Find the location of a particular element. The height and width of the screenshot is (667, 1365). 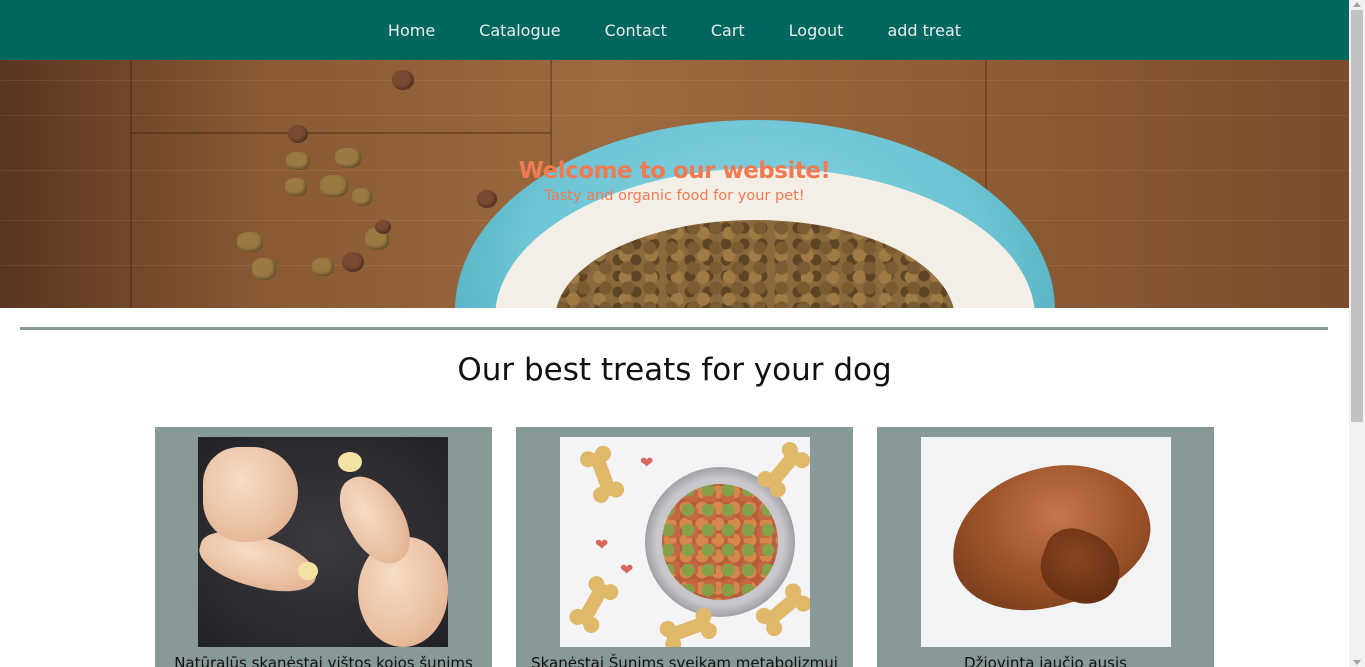

product-card: Natūralūs skanėstai vištos kojos šunims is located at coordinates (323, 547).